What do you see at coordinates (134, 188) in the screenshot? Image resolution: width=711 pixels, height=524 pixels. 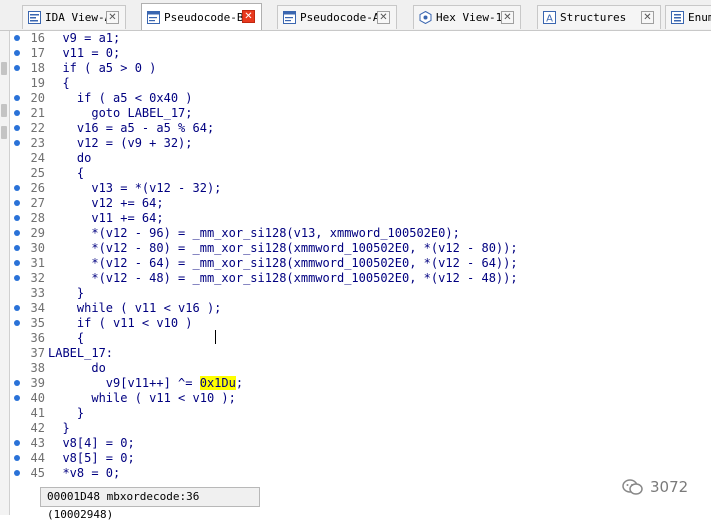 I see `code-text: v13 = *(v12 - 32);` at bounding box center [134, 188].